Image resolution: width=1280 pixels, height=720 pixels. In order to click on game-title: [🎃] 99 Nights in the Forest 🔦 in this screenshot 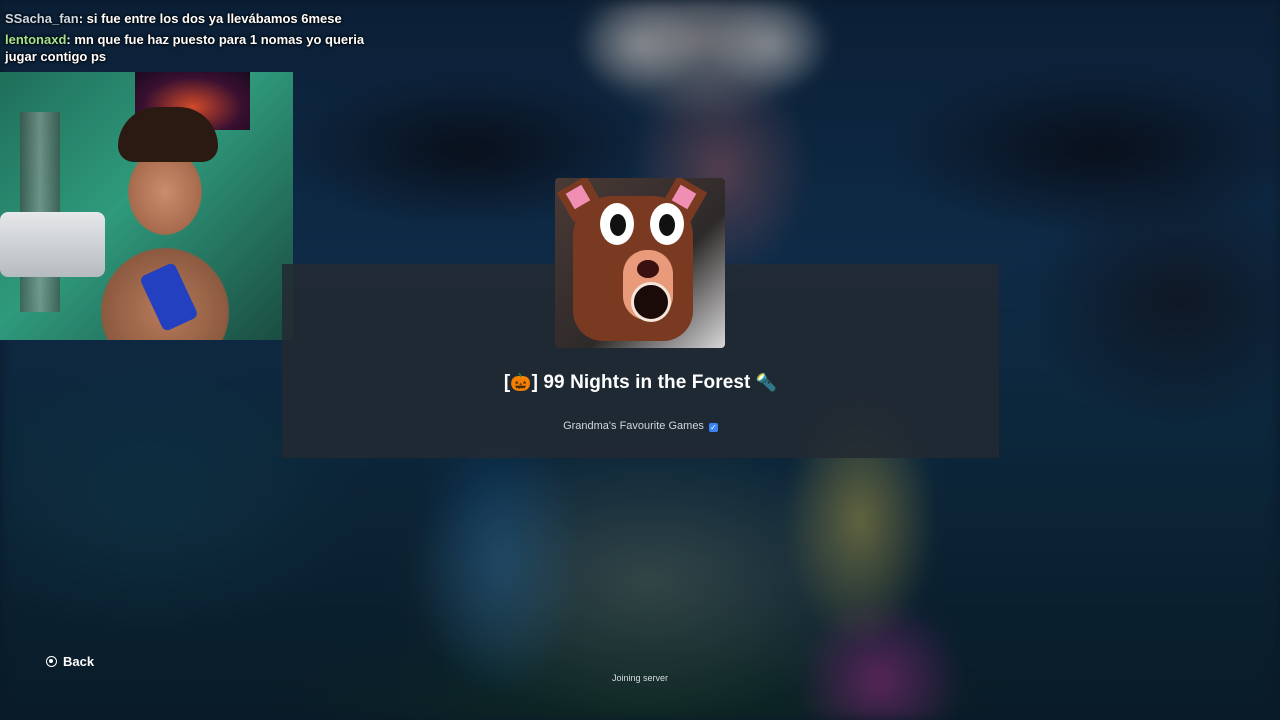, I will do `click(640, 383)`.